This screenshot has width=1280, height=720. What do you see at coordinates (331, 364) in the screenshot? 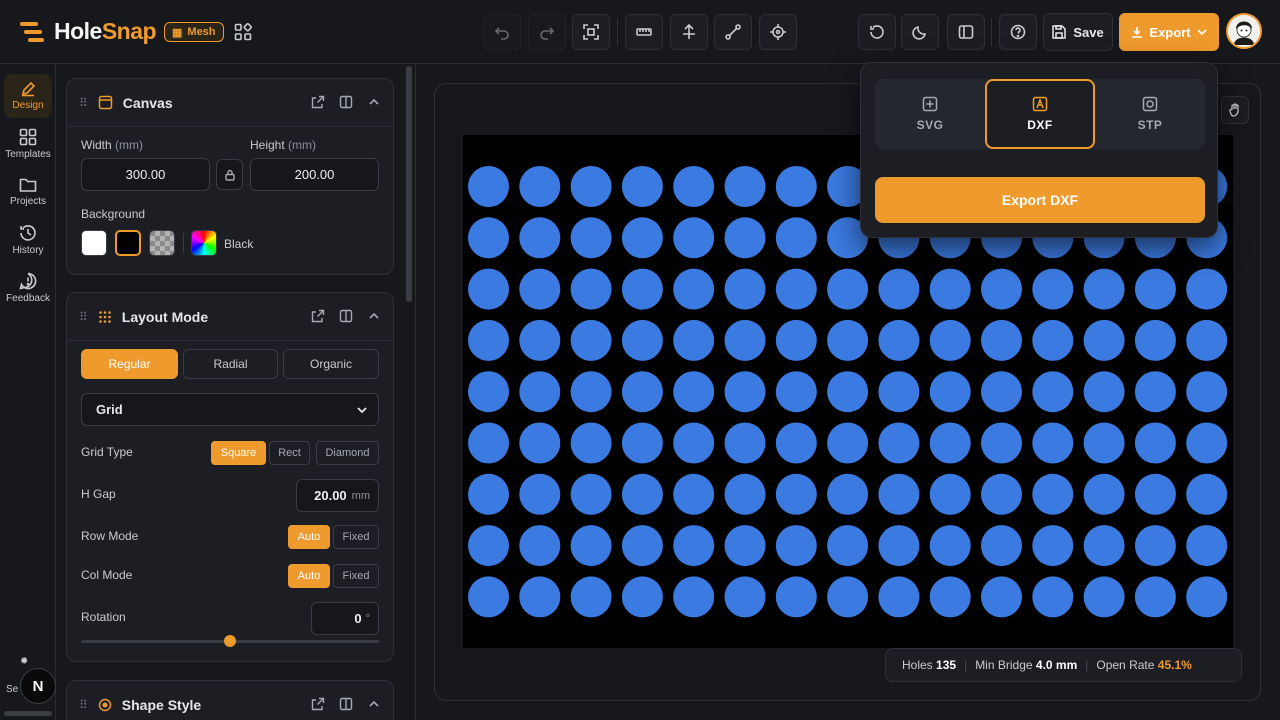
I see `mode-organic-tab: Organic` at bounding box center [331, 364].